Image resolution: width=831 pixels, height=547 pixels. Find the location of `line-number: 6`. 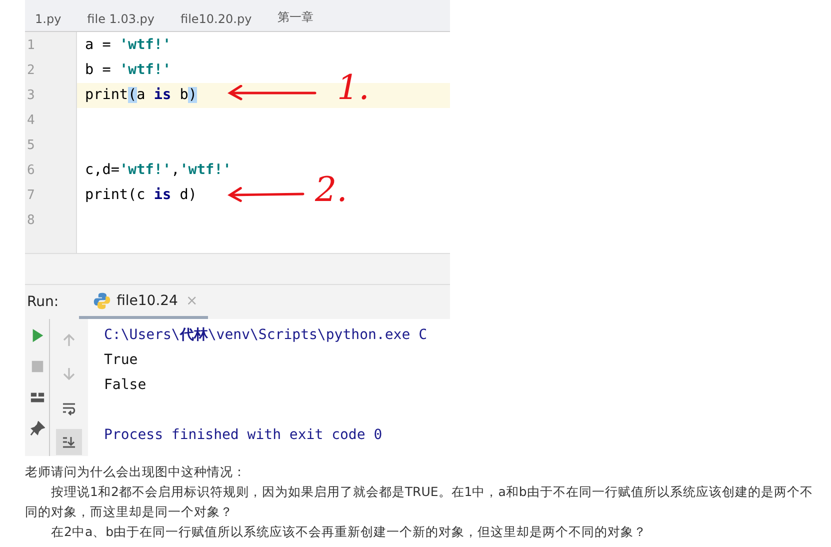

line-number: 6 is located at coordinates (31, 171).